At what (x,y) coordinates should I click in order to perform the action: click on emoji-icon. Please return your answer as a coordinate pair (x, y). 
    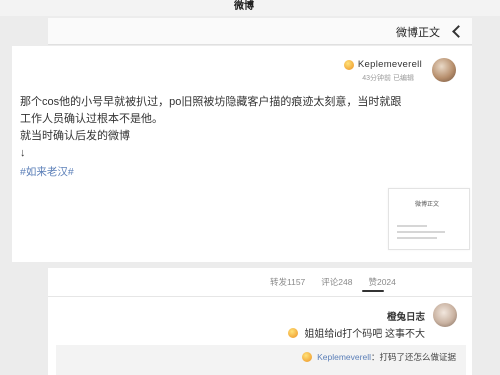
    Looking at the image, I should click on (293, 332).